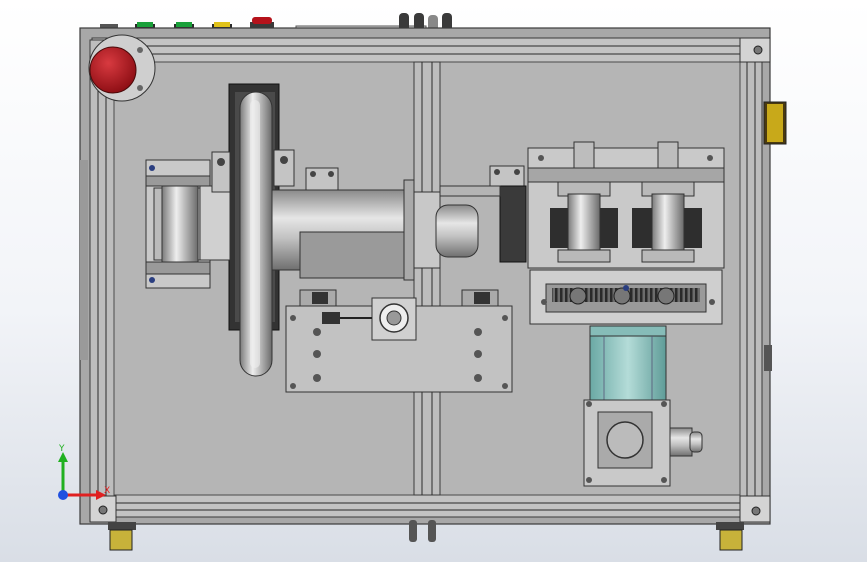 This screenshot has width=867, height=562. I want to click on axis-label-x: X, so click(107, 491).